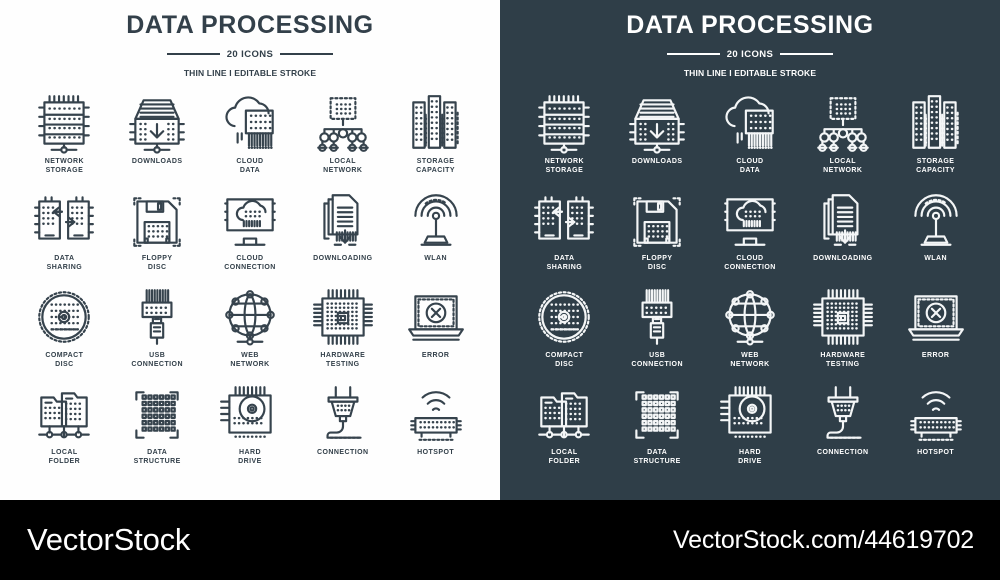 Image resolution: width=1000 pixels, height=580 pixels. What do you see at coordinates (564, 414) in the screenshot?
I see `local-folder-icon` at bounding box center [564, 414].